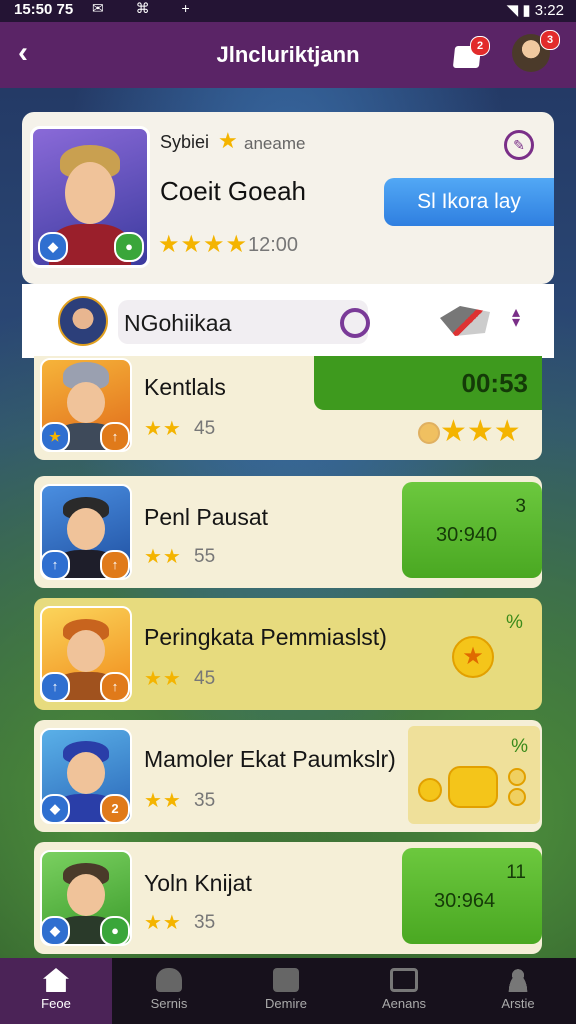 This screenshot has height=1024, width=576. What do you see at coordinates (480, 431) in the screenshot?
I see `reward-stars: ★★★` at bounding box center [480, 431].